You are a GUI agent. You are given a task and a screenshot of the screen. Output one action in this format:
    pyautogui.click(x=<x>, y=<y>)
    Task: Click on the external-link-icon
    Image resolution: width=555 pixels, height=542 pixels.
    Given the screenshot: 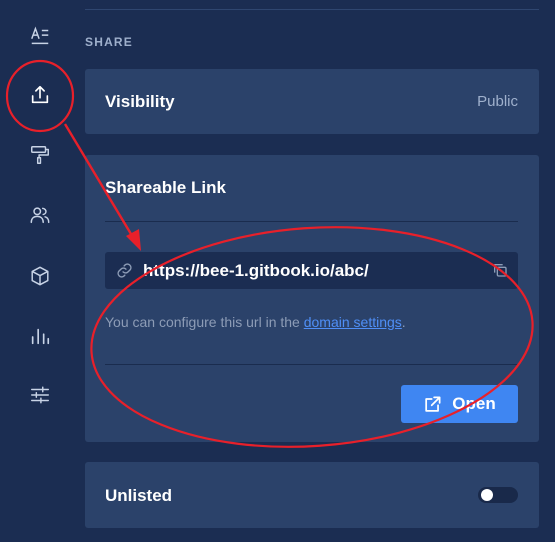 What is the action you would take?
    pyautogui.click(x=433, y=404)
    